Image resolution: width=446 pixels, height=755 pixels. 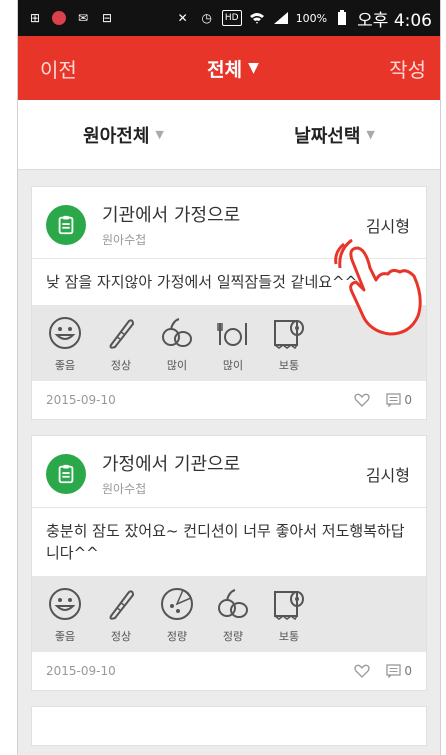 I want to click on post-title: 가정에서 기관으로, so click(x=171, y=464).